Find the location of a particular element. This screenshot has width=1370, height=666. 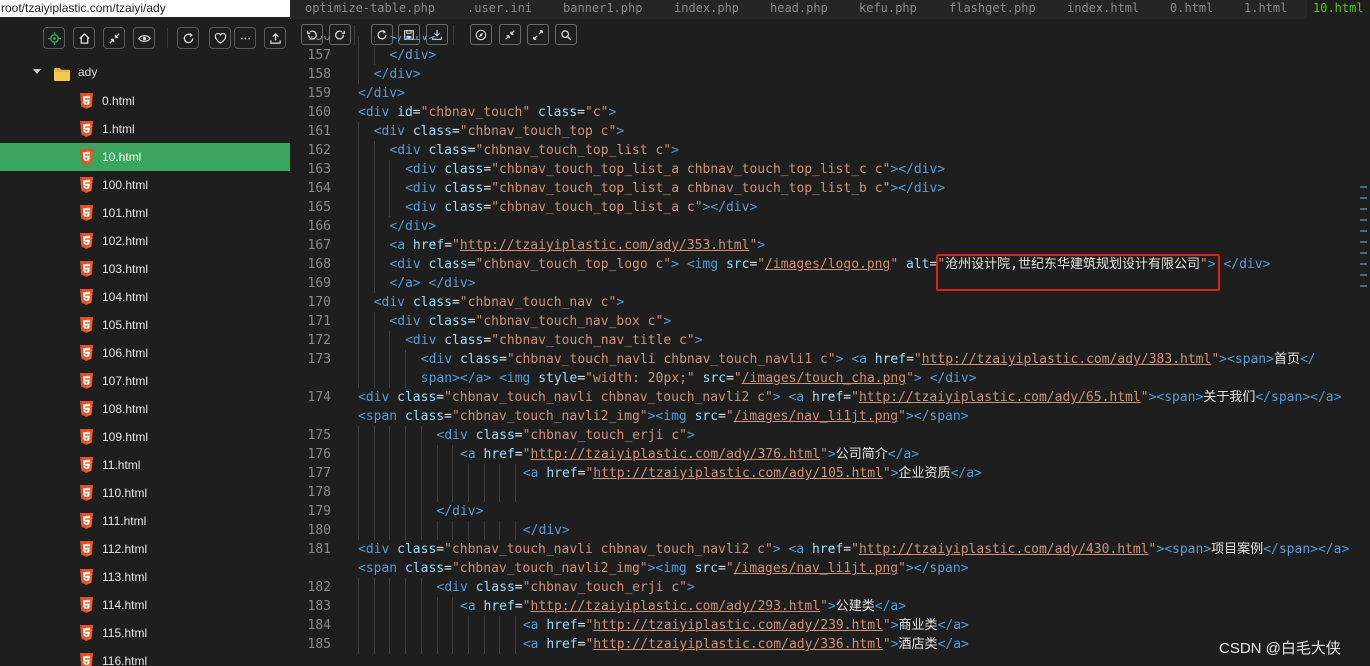

editor-tab: .user.ini is located at coordinates (499, 9).